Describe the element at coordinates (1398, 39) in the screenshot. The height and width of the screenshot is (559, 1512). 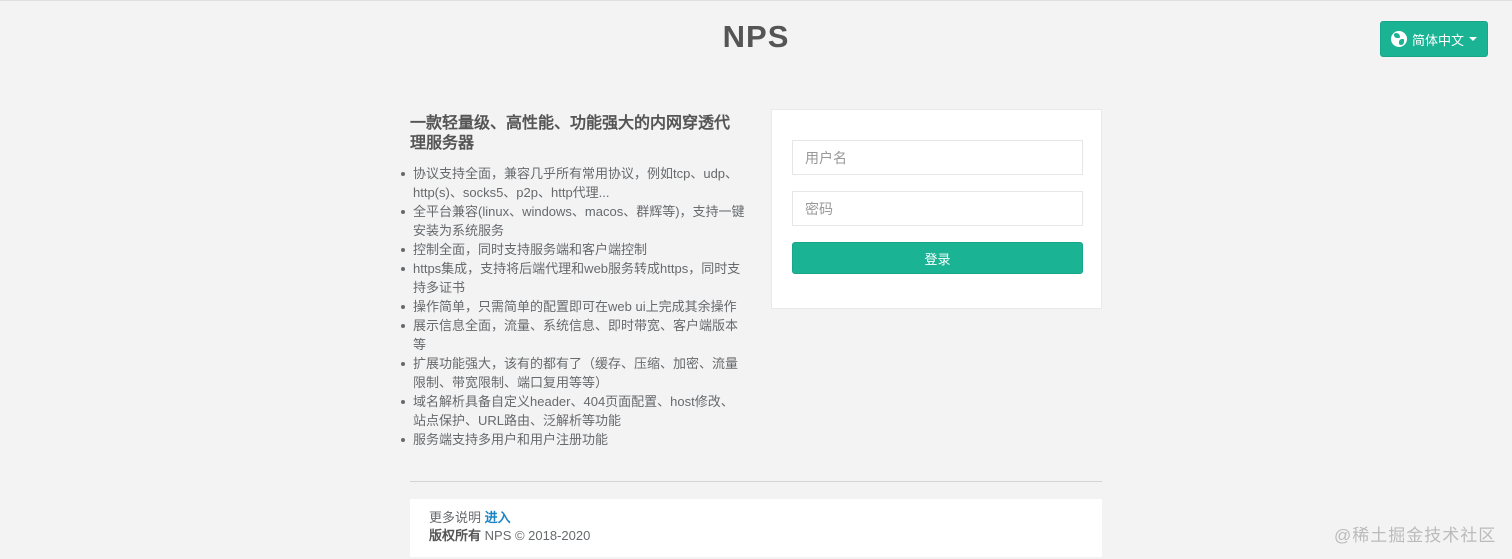
I see `globe-icon` at that location.